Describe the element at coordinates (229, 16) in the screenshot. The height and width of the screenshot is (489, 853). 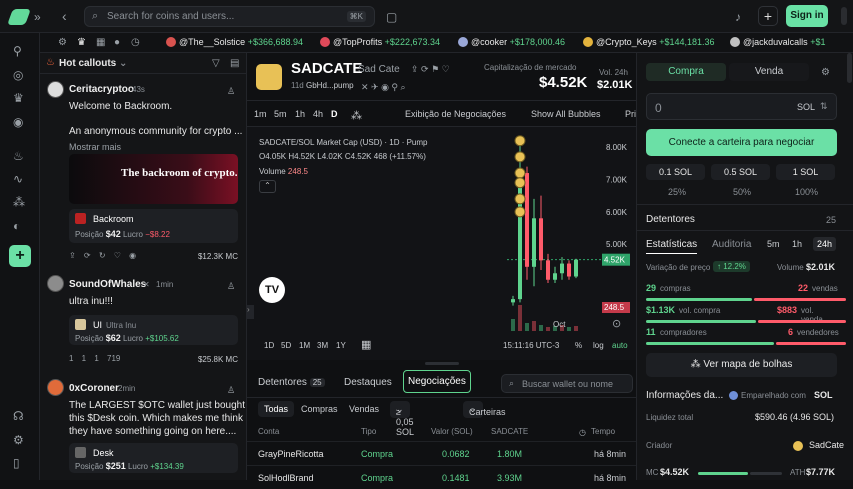
I see `search-input: ⌕ Search for coins and users... ⌘K` at that location.